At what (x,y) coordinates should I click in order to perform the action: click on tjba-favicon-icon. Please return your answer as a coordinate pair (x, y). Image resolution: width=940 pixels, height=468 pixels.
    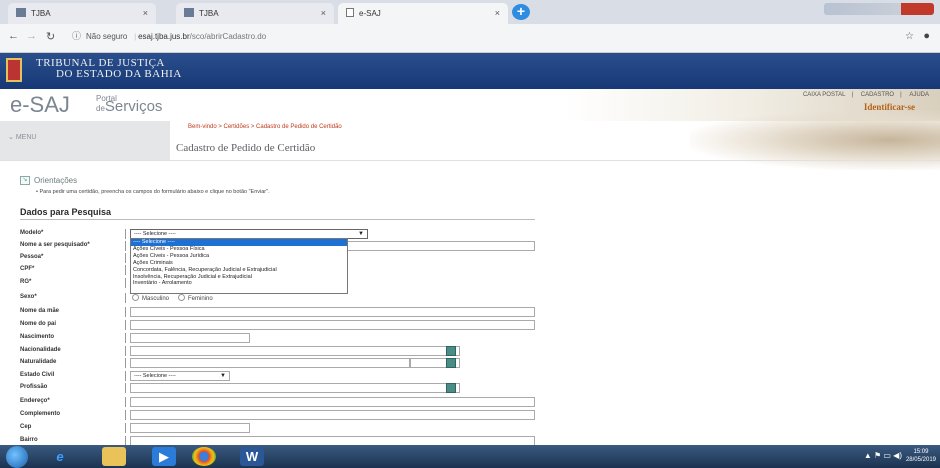
    Looking at the image, I should click on (189, 12).